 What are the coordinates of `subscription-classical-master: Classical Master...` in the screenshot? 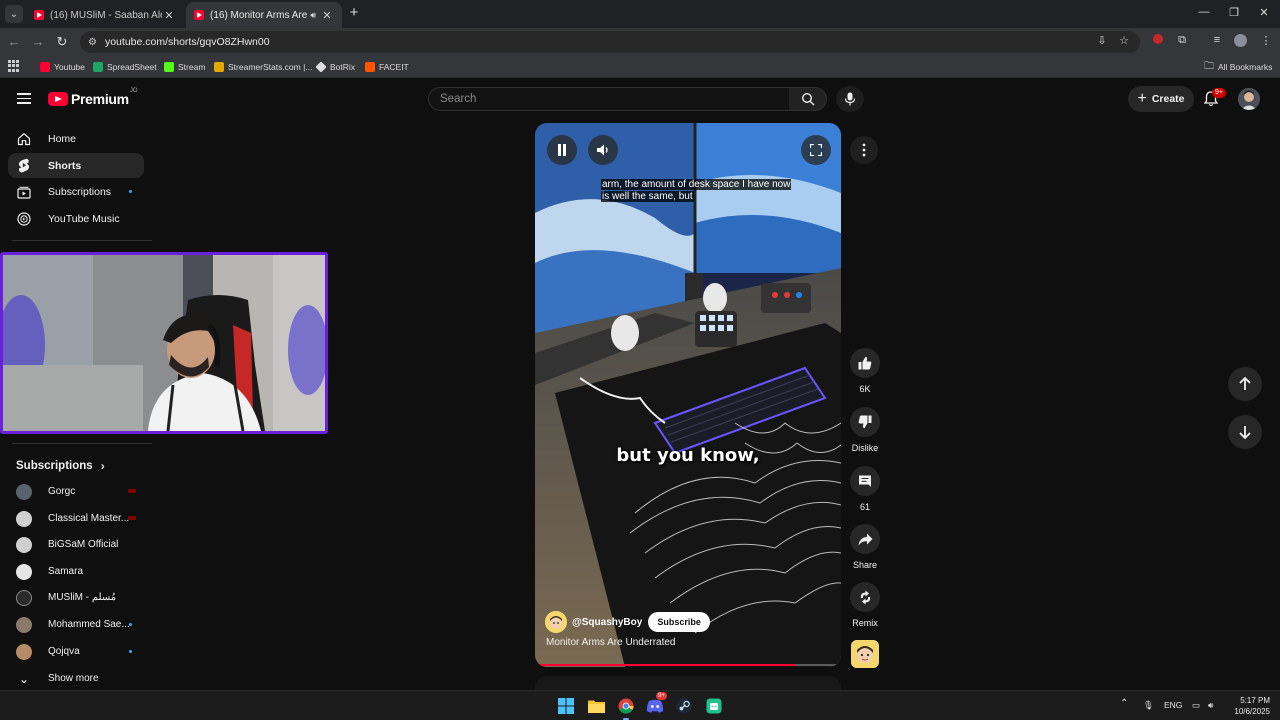 It's located at (76, 518).